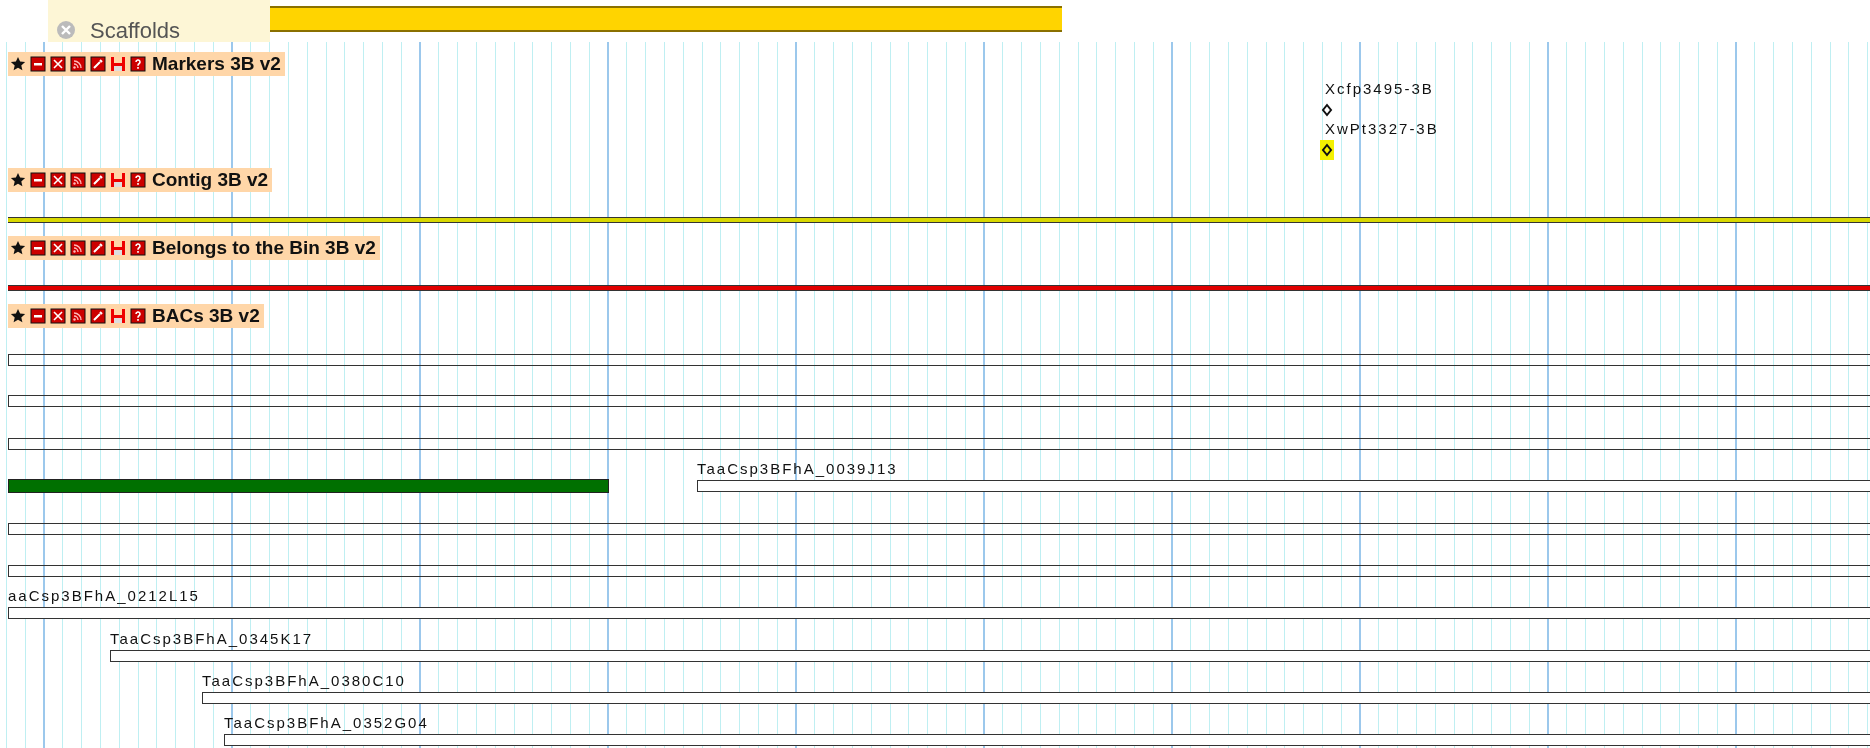 The height and width of the screenshot is (748, 1870). What do you see at coordinates (212, 639) in the screenshot?
I see `bac-label: TaaCsp3BFhA_0345K17` at bounding box center [212, 639].